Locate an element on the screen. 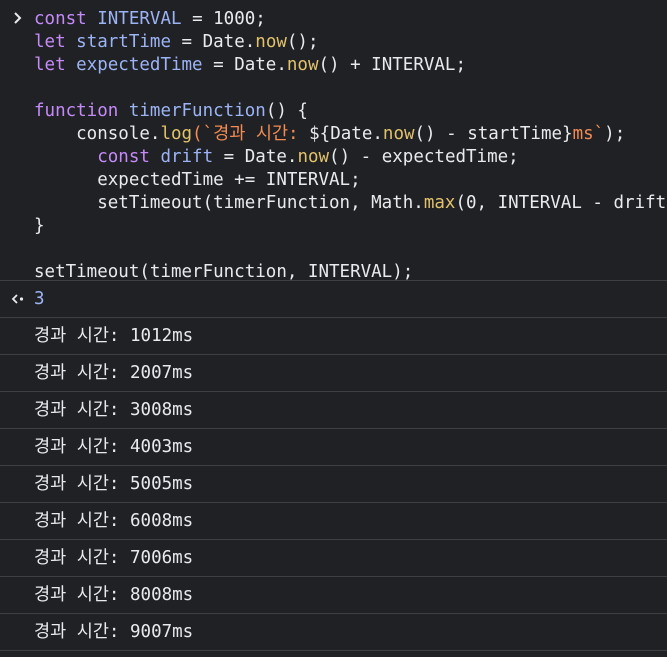 This screenshot has width=667, height=657. console-log-row: 경과 시간: 4003ms is located at coordinates (333, 447).